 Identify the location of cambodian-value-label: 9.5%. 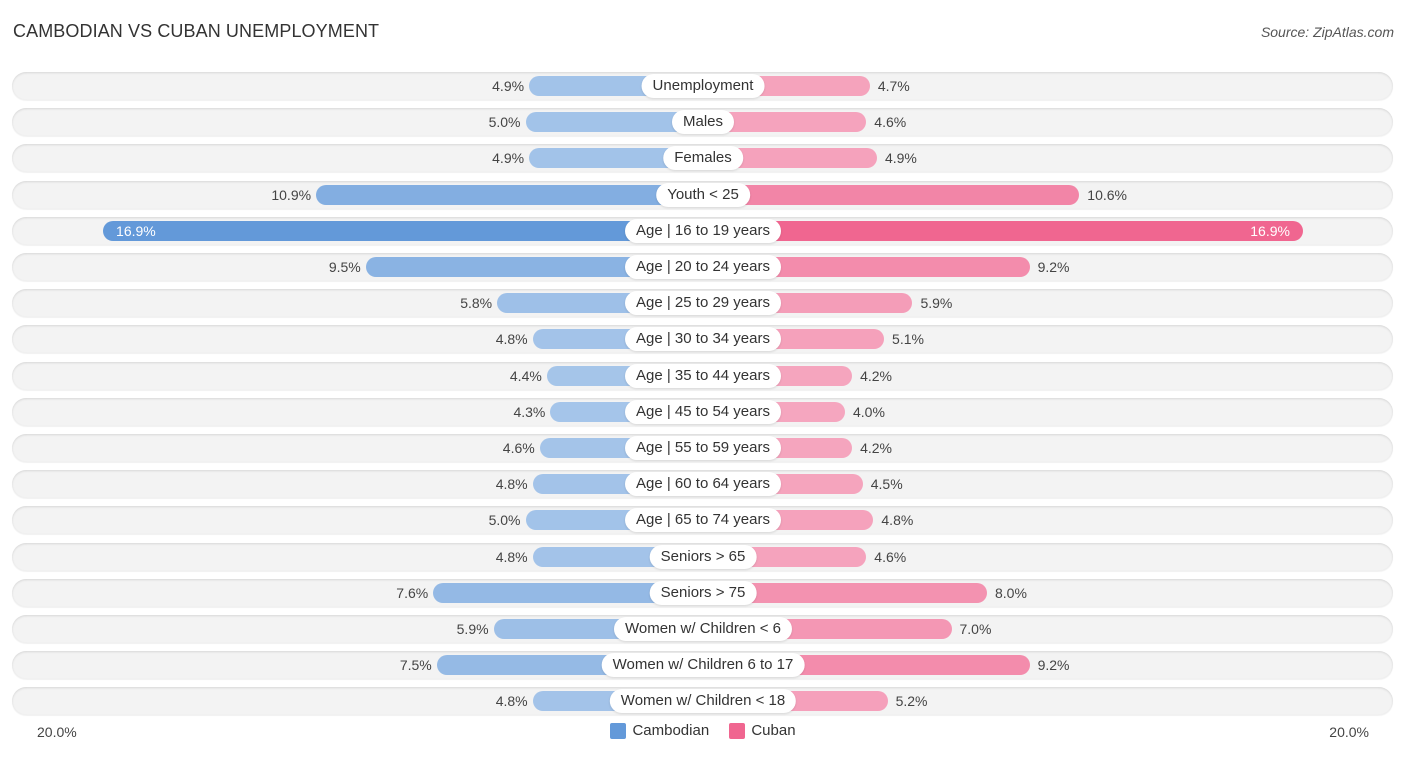
(344, 267).